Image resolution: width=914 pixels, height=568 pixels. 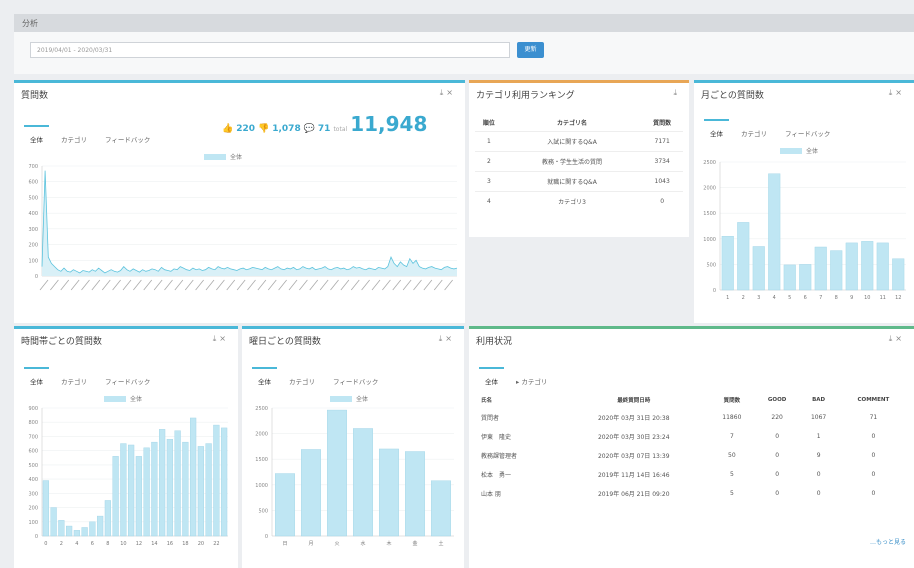 What do you see at coordinates (818, 400) in the screenshot?
I see `column-header-bad: BAD` at bounding box center [818, 400].